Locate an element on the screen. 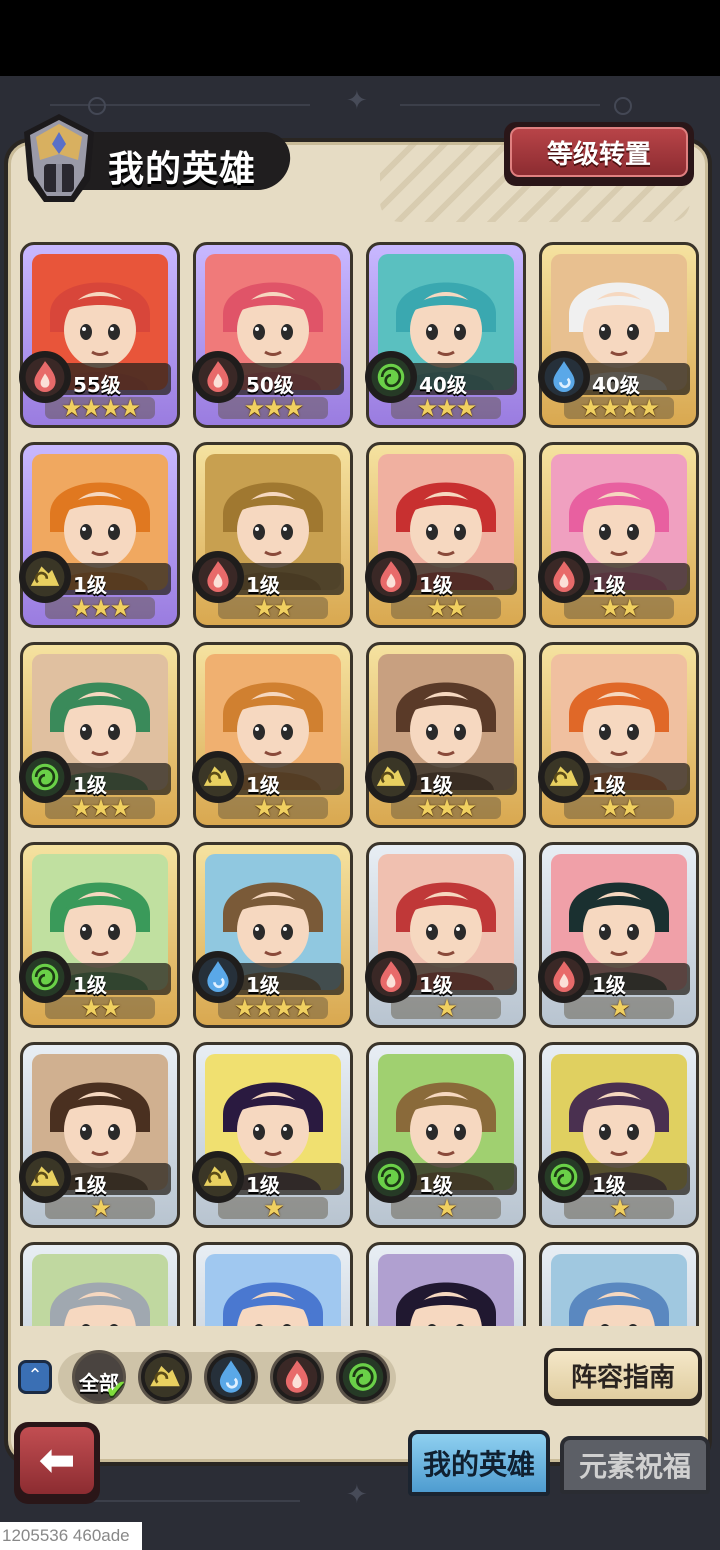  hero-card: 55级 ★★★★ is located at coordinates (99, 335).